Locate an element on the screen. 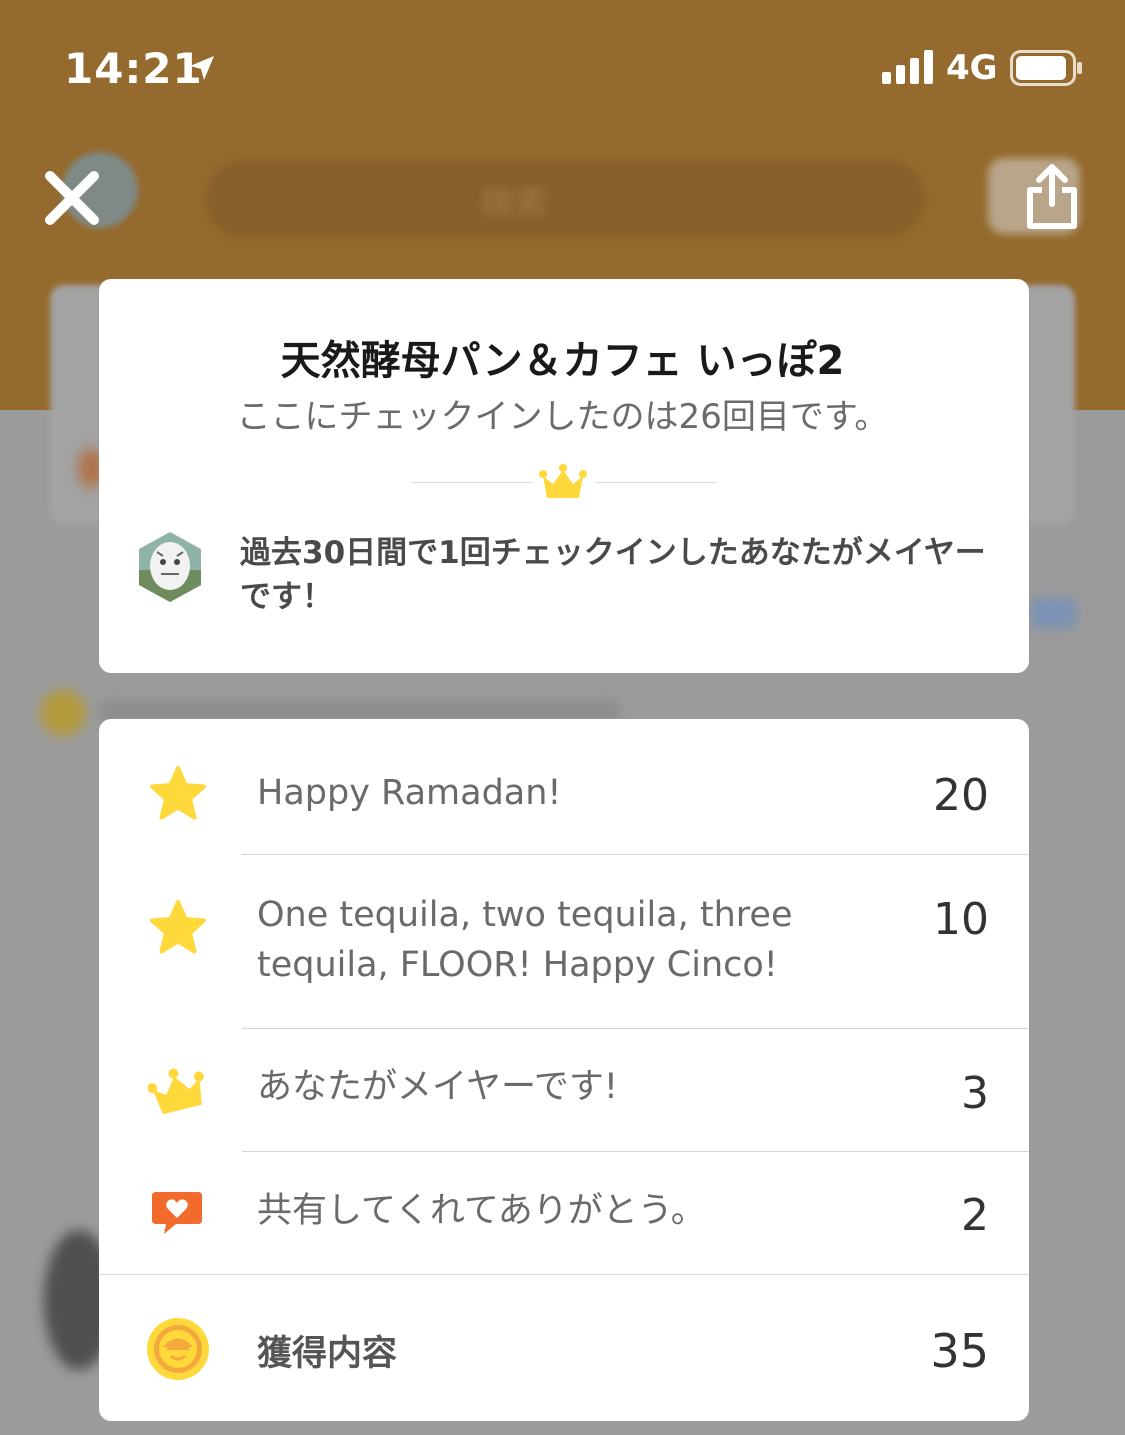 The image size is (1125, 1435). total-separator is located at coordinates (564, 1274).